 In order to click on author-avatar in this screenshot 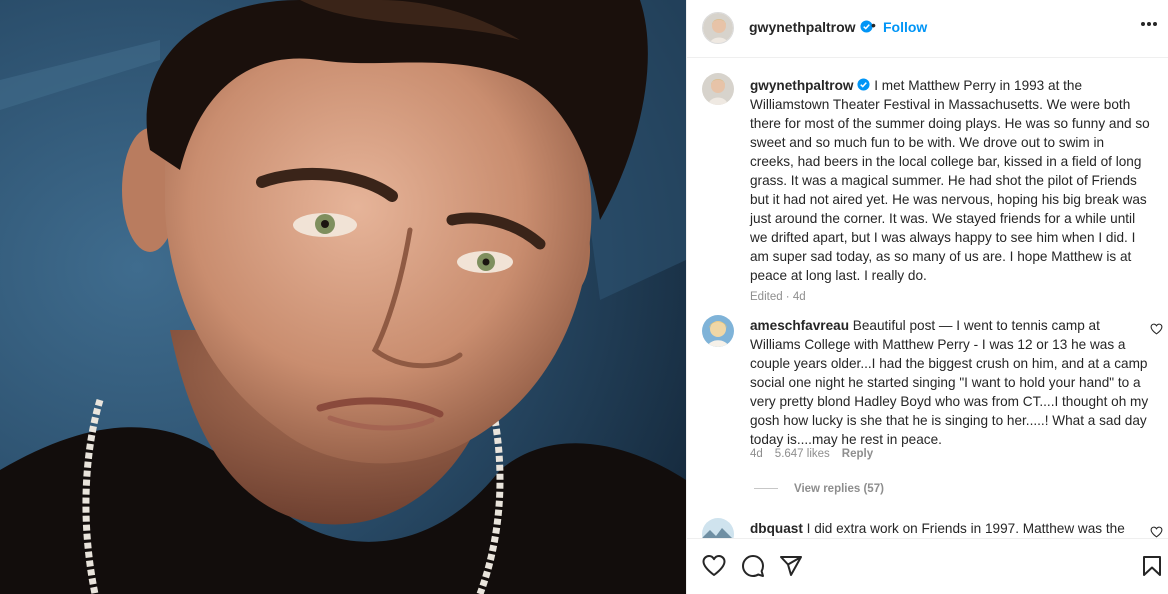, I will do `click(718, 28)`.